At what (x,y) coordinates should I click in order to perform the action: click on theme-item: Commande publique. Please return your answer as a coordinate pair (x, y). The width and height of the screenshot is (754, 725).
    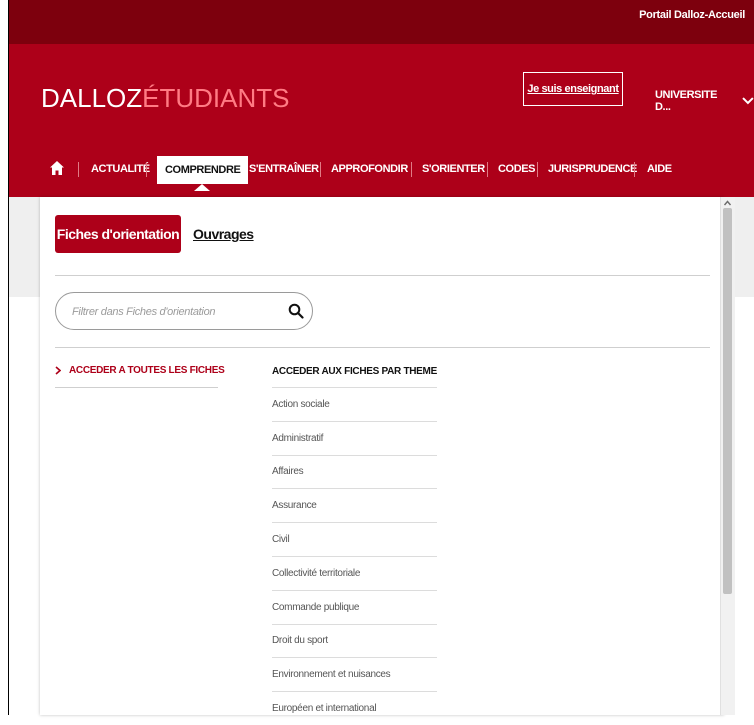
    Looking at the image, I should click on (354, 606).